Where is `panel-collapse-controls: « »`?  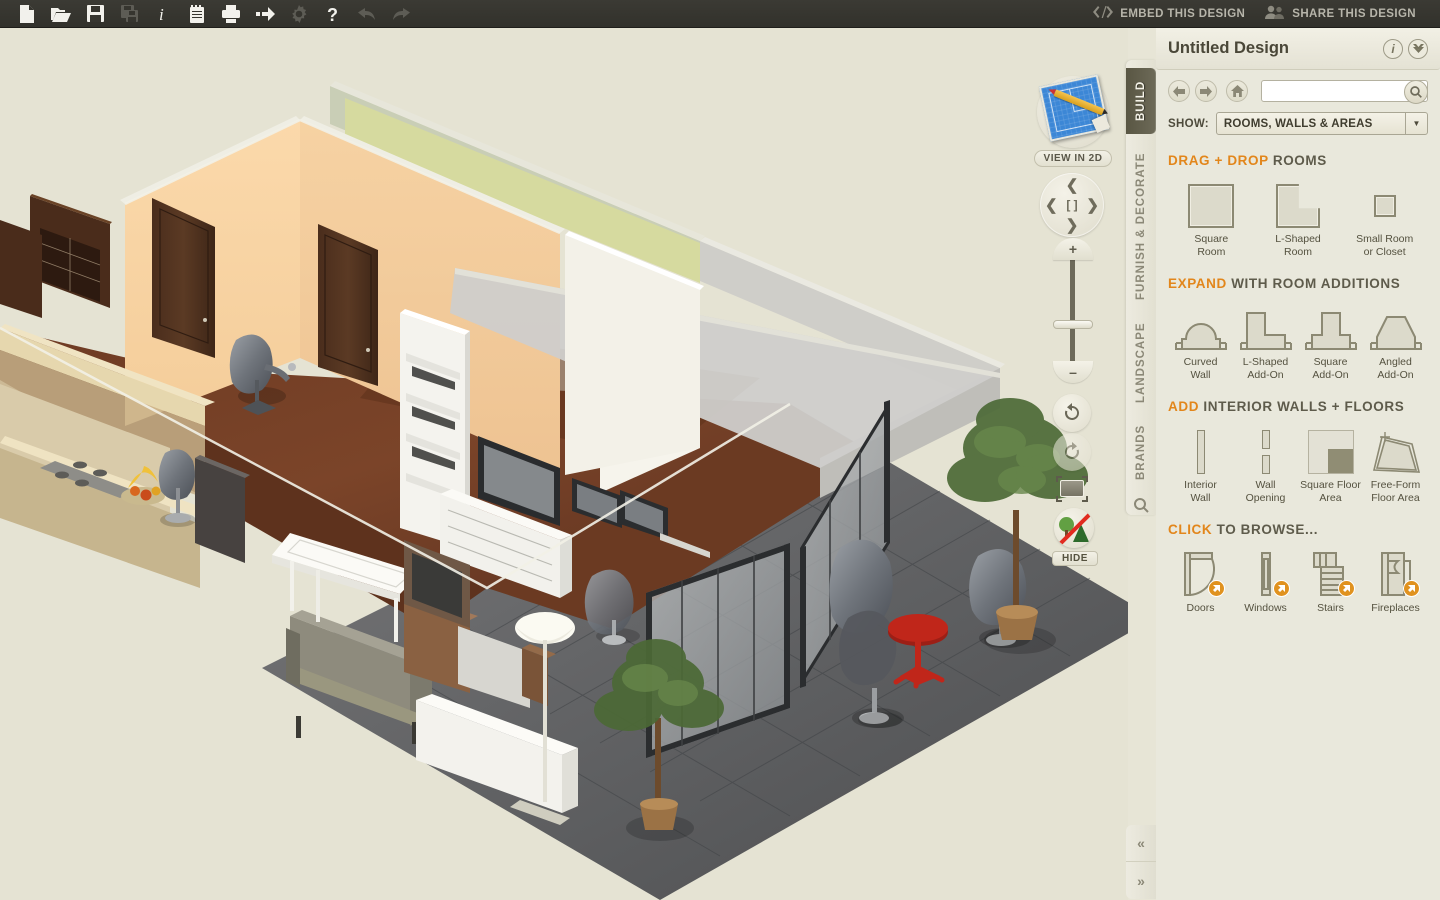
panel-collapse-controls: « » is located at coordinates (1141, 862).